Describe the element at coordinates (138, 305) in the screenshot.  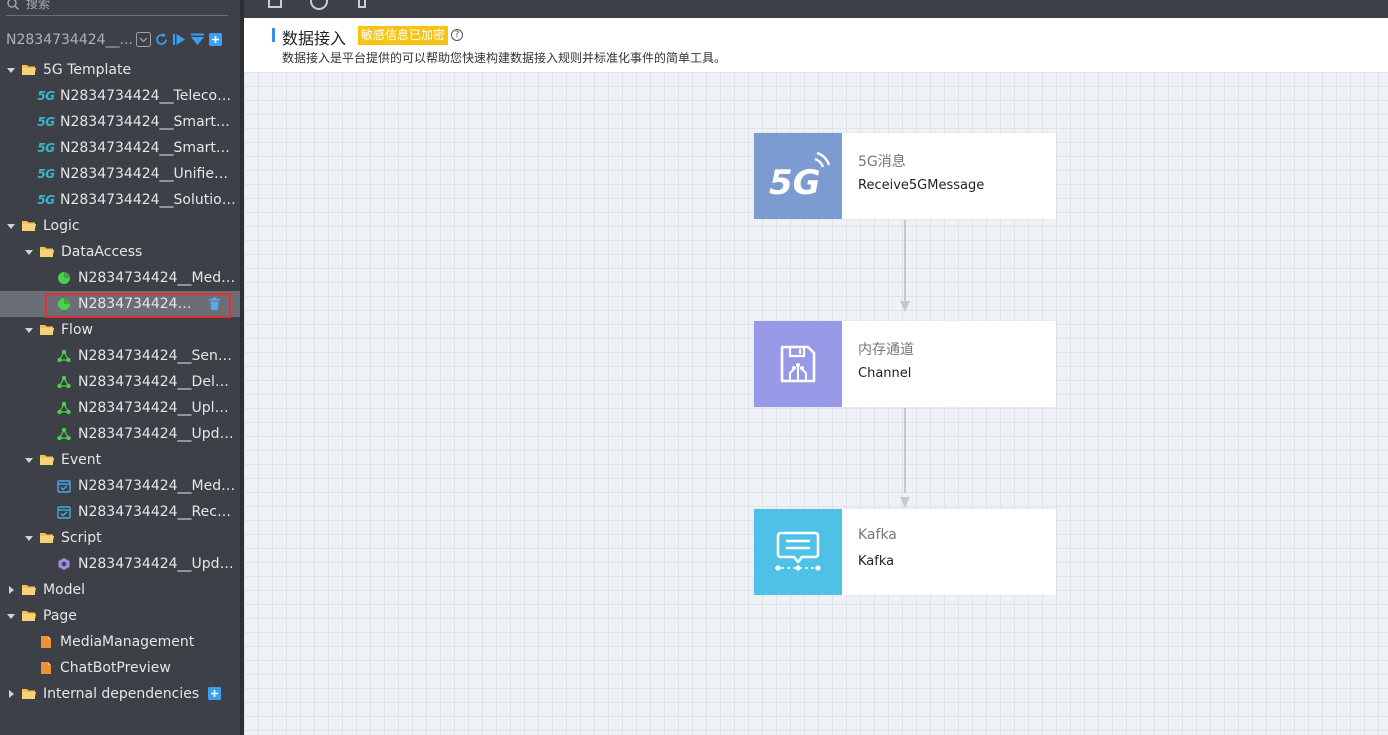
I see `selected-item-highlight` at that location.